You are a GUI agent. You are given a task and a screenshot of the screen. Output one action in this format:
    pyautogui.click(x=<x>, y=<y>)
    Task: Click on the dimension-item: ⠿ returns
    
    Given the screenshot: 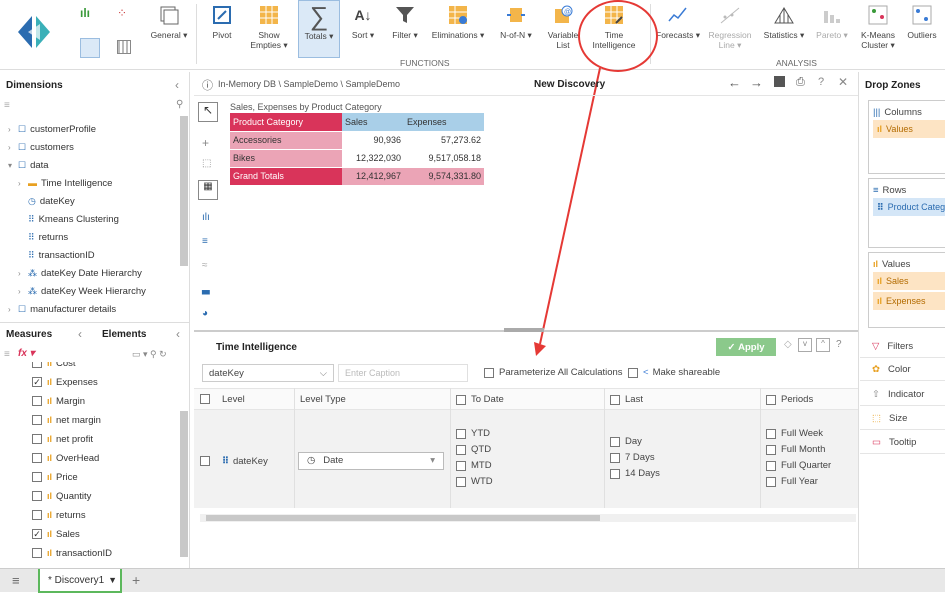 What is the action you would take?
    pyautogui.click(x=43, y=237)
    